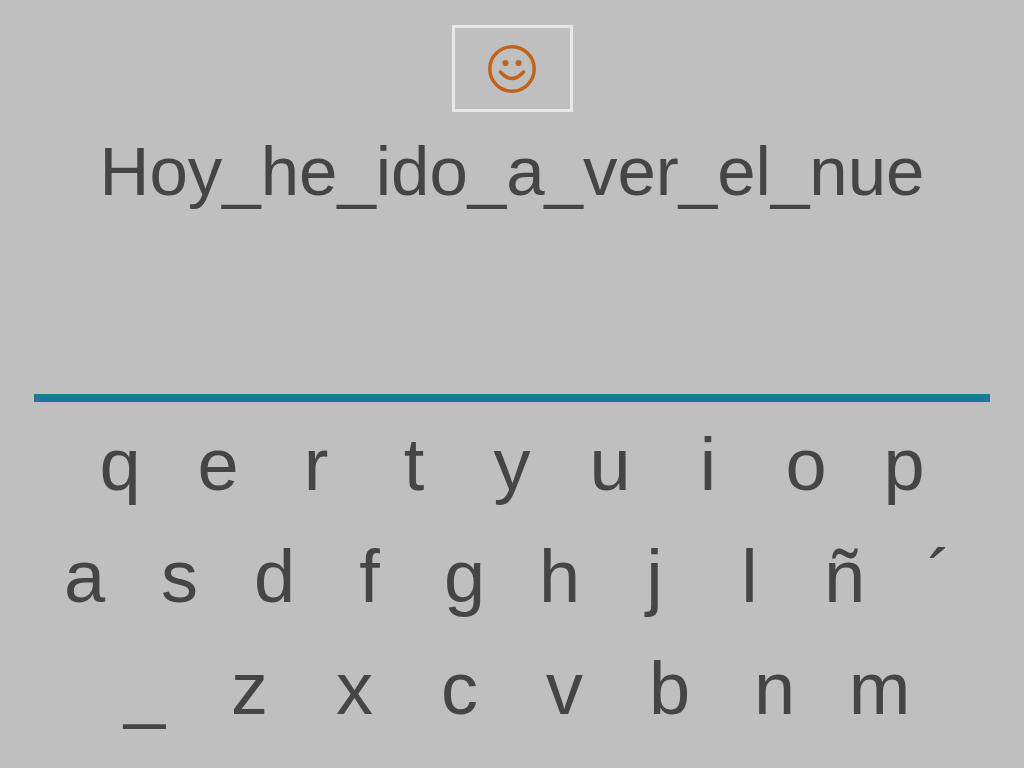  Describe the element at coordinates (414, 465) in the screenshot. I see `key-button: t` at that location.